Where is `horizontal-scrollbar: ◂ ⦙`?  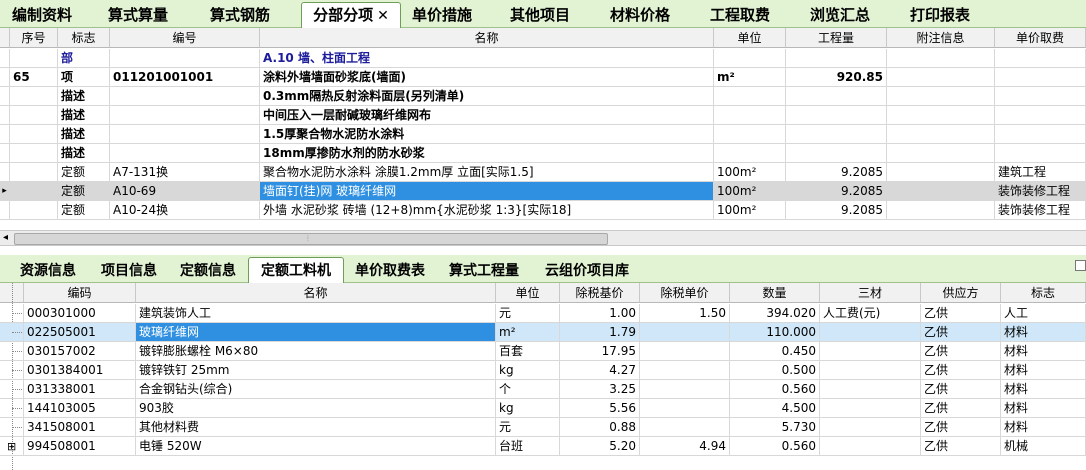 horizontal-scrollbar: ◂ ⦙ is located at coordinates (543, 238).